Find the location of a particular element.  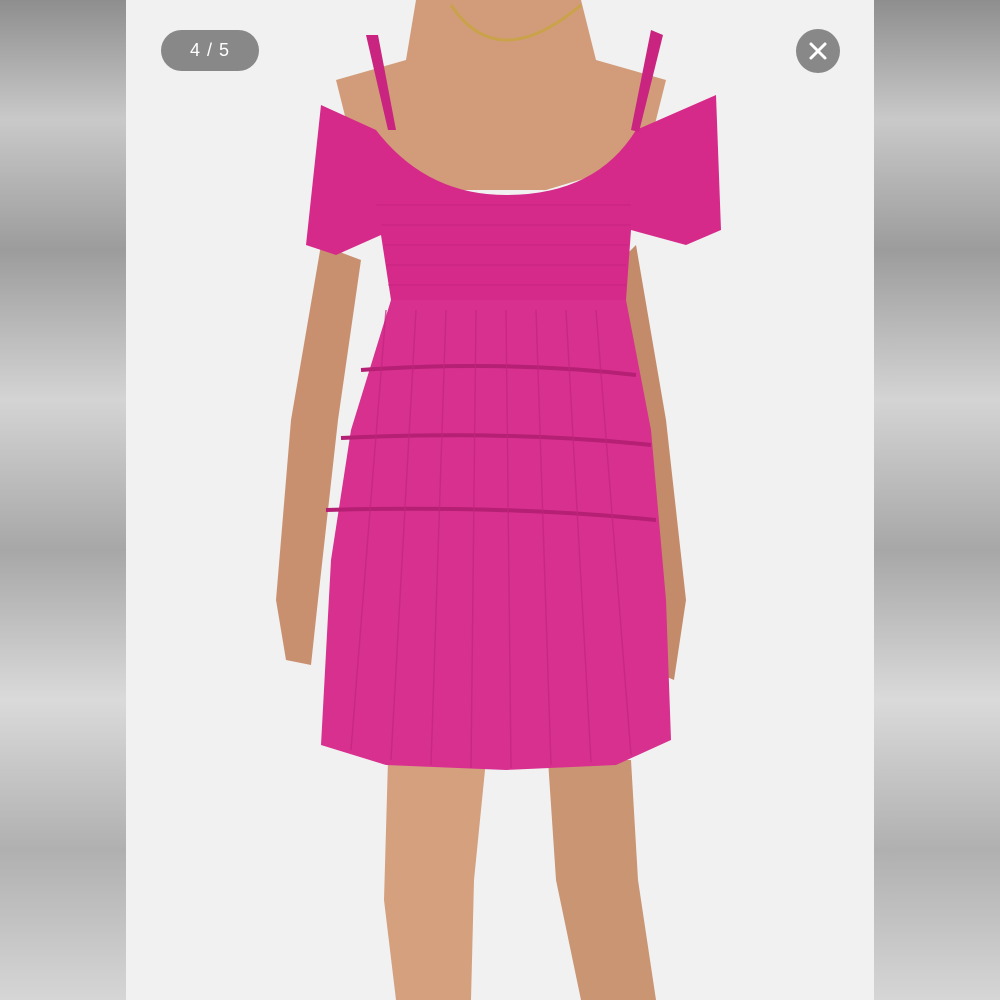

image-counter: 4 / 5 is located at coordinates (210, 50).